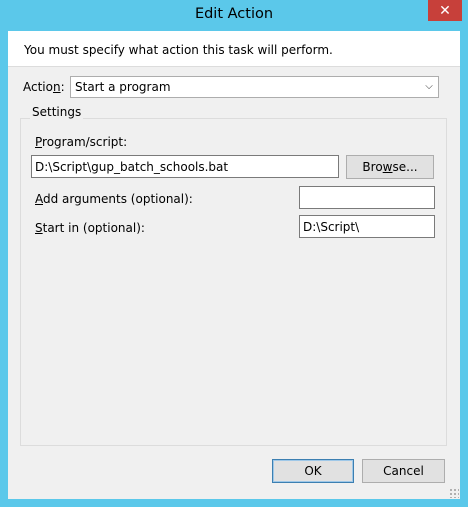 This screenshot has width=468, height=507. Describe the element at coordinates (57, 112) in the screenshot. I see `settings-group-label: Settings` at that location.